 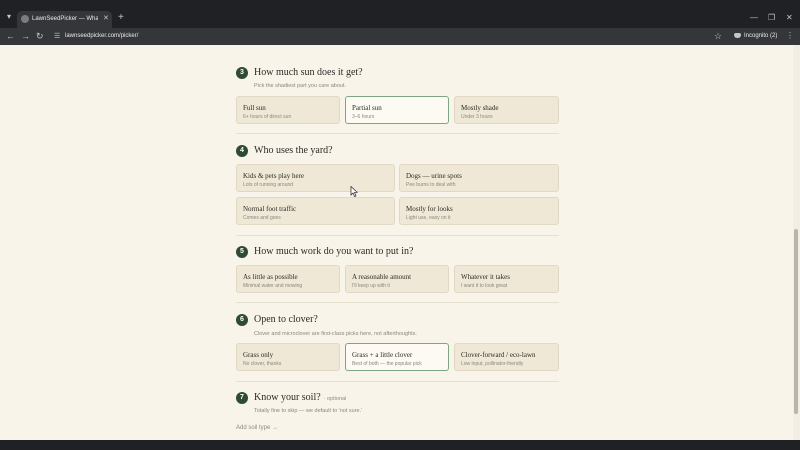 What do you see at coordinates (397, 320) in the screenshot?
I see `question-header: 6 Open to clover?` at bounding box center [397, 320].